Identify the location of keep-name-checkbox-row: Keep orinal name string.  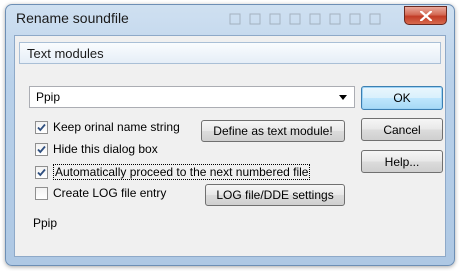
(107, 127).